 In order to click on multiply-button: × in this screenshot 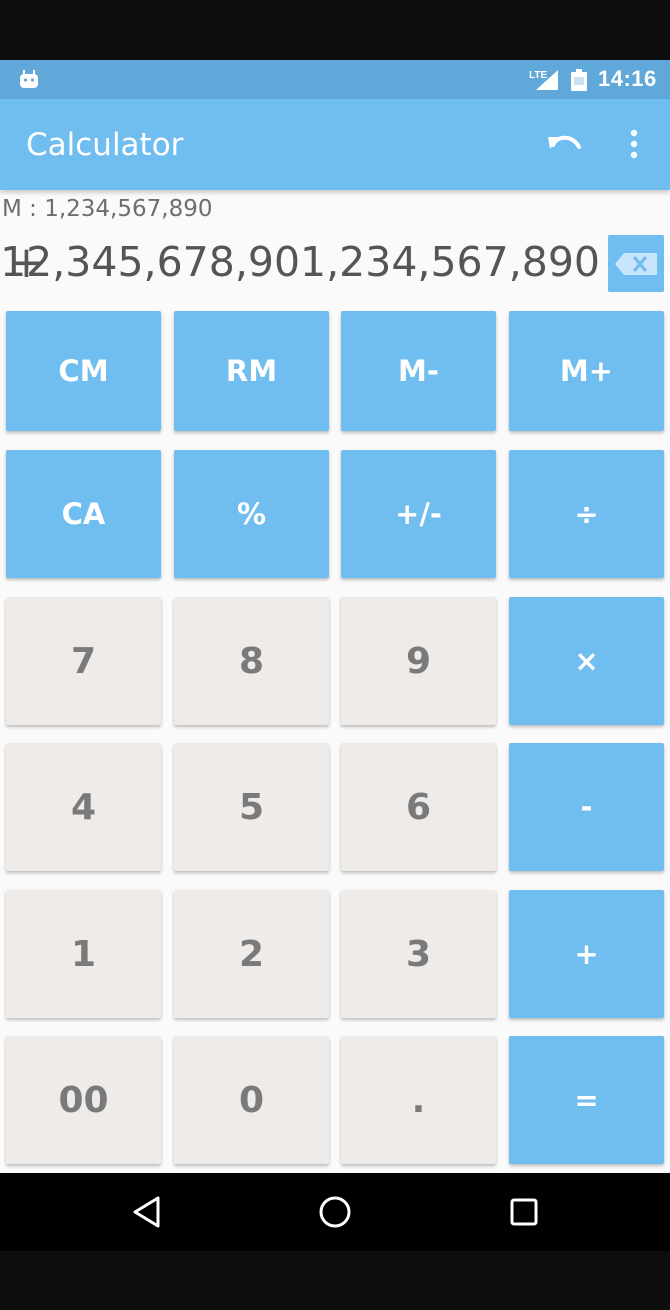, I will do `click(586, 661)`.